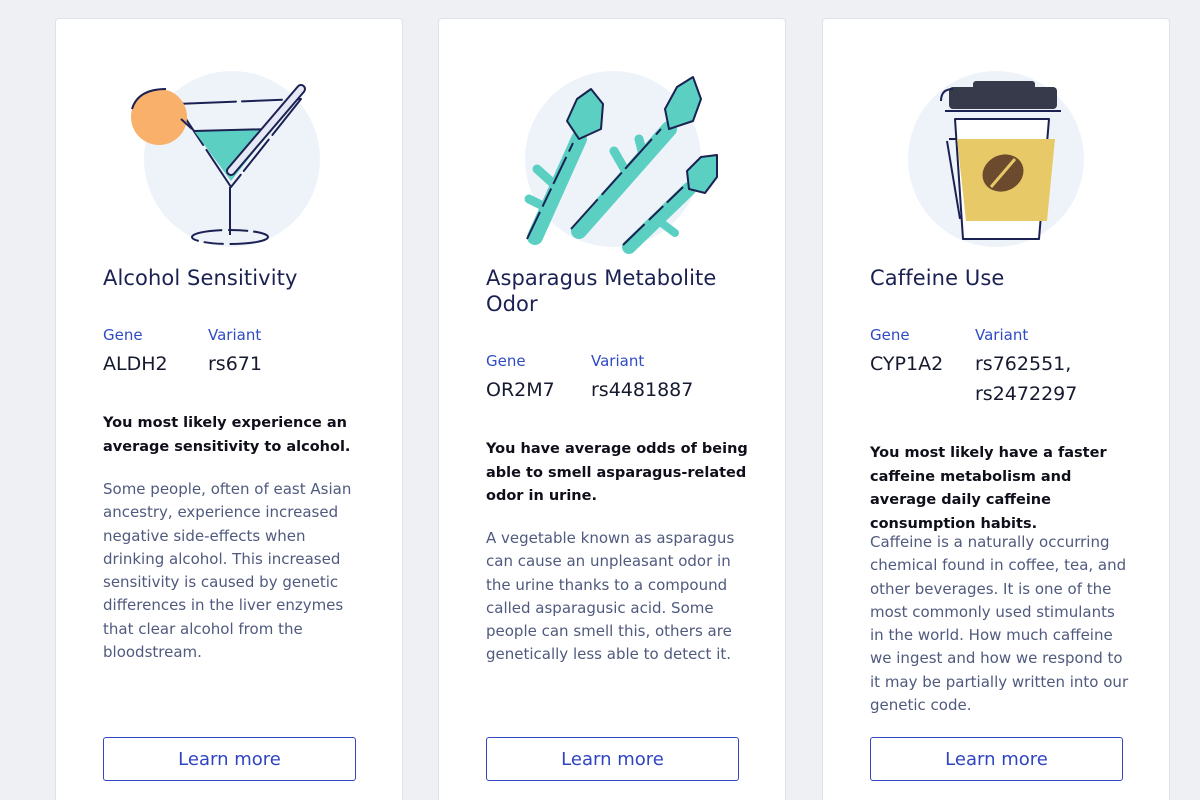 The width and height of the screenshot is (1200, 800). I want to click on card-title: Asparagus Metabolite Odor, so click(601, 291).